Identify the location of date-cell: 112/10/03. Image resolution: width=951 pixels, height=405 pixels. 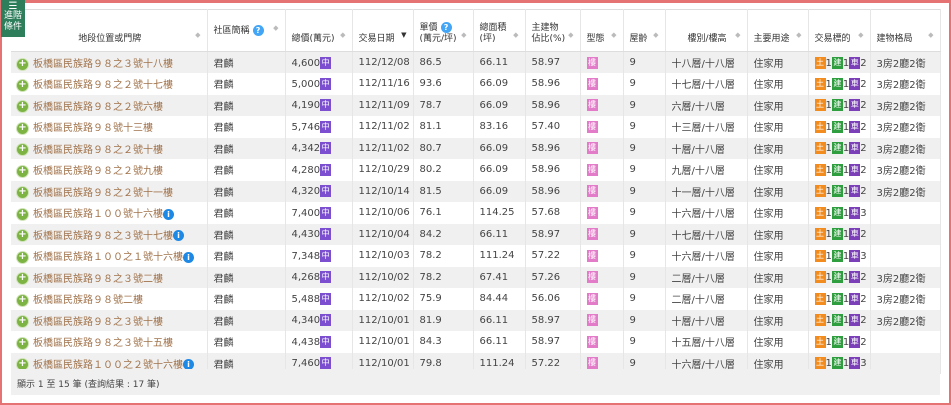
(383, 256).